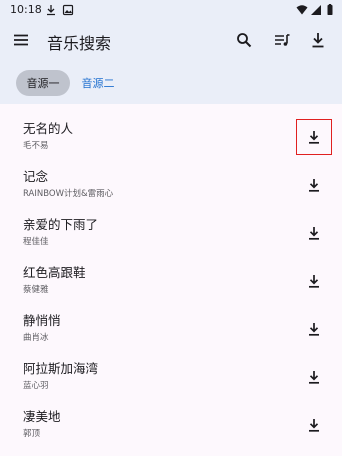 Image resolution: width=342 pixels, height=456 pixels. Describe the element at coordinates (171, 416) in the screenshot. I see `list-item: 凄美地 郭顶` at that location.